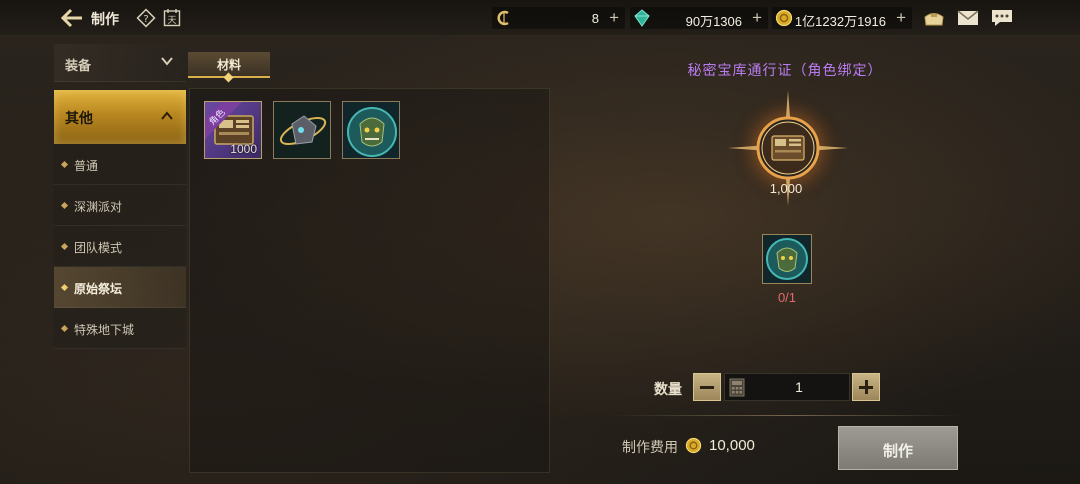 The width and height of the screenshot is (1080, 484). What do you see at coordinates (934, 18) in the screenshot?
I see `bag-icon` at bounding box center [934, 18].